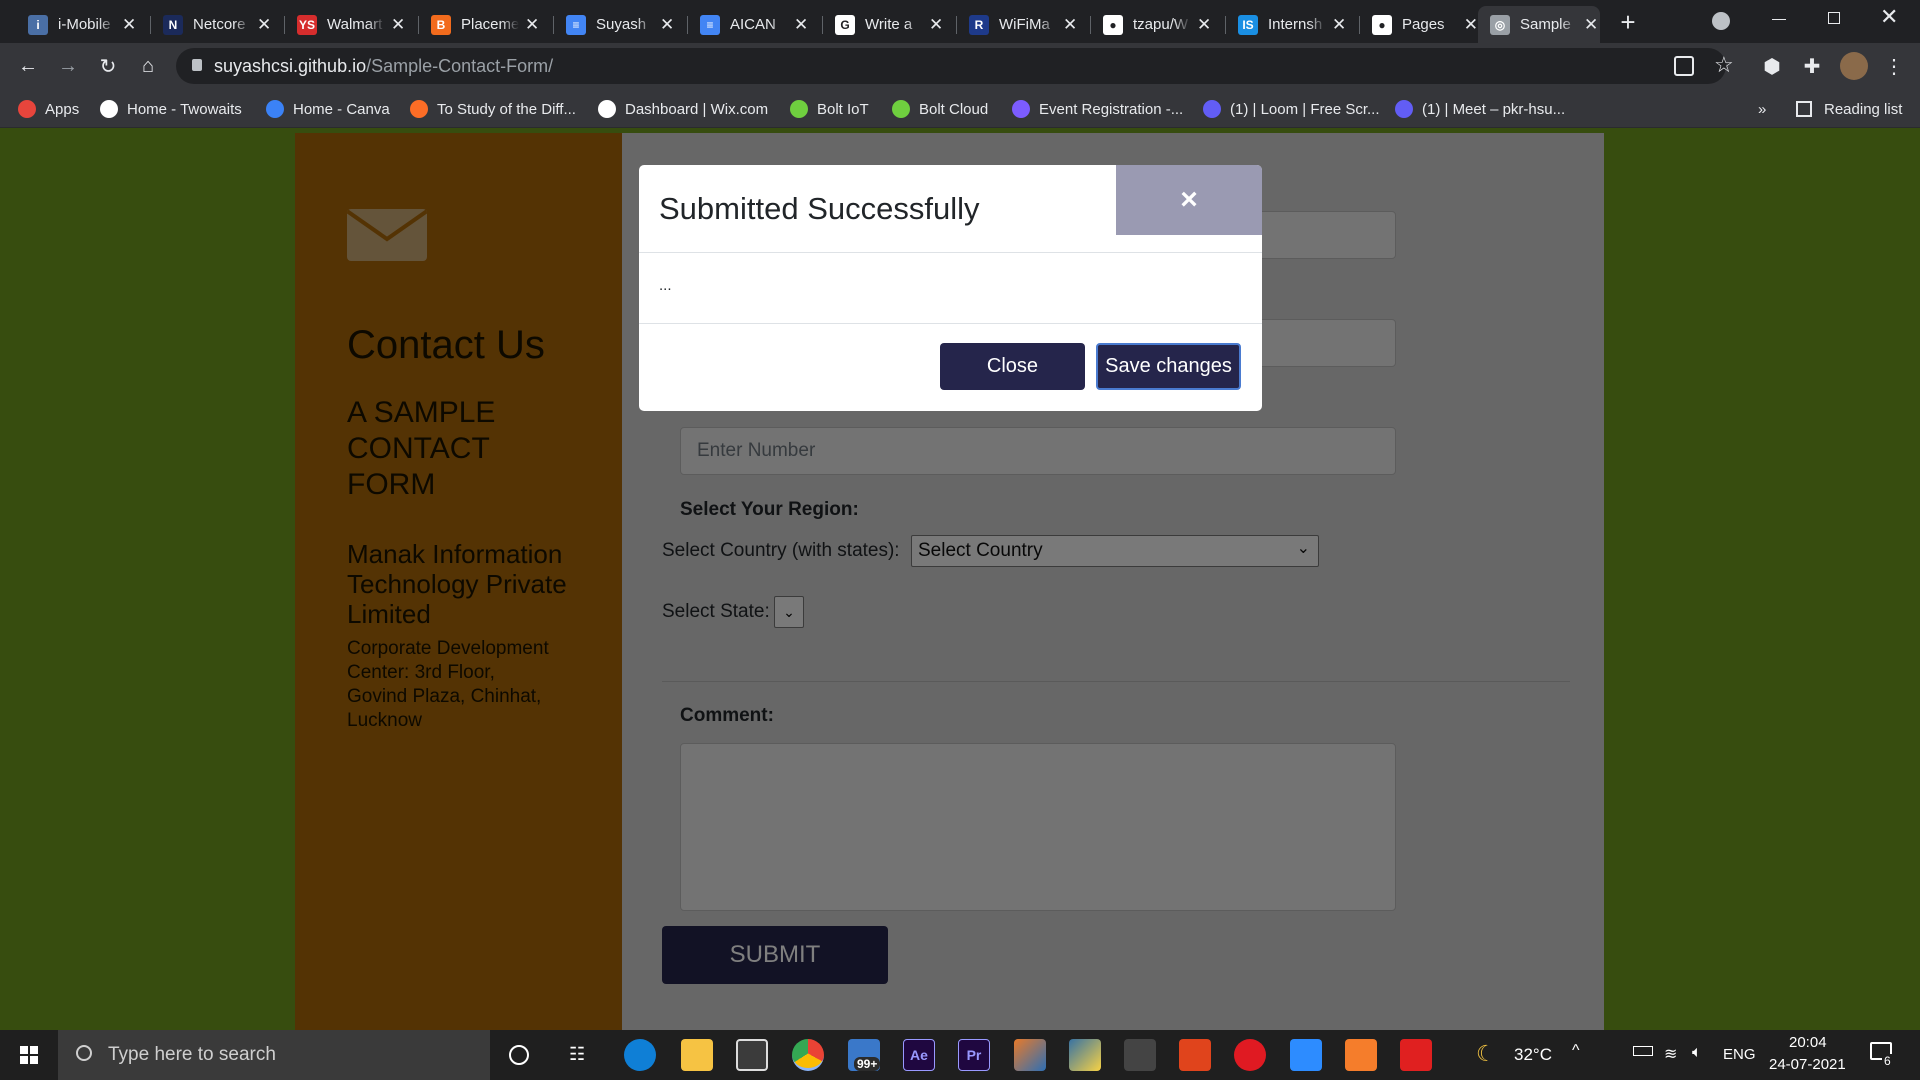 Image resolution: width=1920 pixels, height=1080 pixels. I want to click on zoom-icon, so click(1306, 1055).